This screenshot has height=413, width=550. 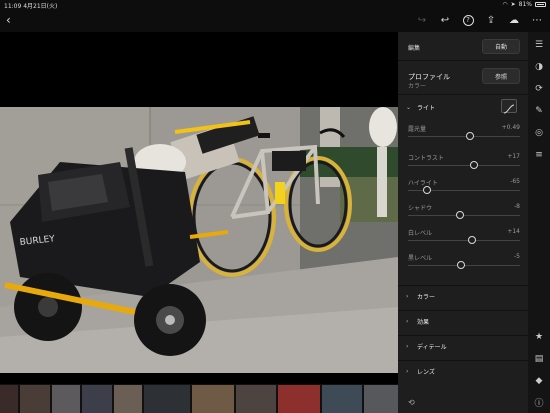 What do you see at coordinates (501, 76) in the screenshot?
I see `browse-profile-button: 参照` at bounding box center [501, 76].